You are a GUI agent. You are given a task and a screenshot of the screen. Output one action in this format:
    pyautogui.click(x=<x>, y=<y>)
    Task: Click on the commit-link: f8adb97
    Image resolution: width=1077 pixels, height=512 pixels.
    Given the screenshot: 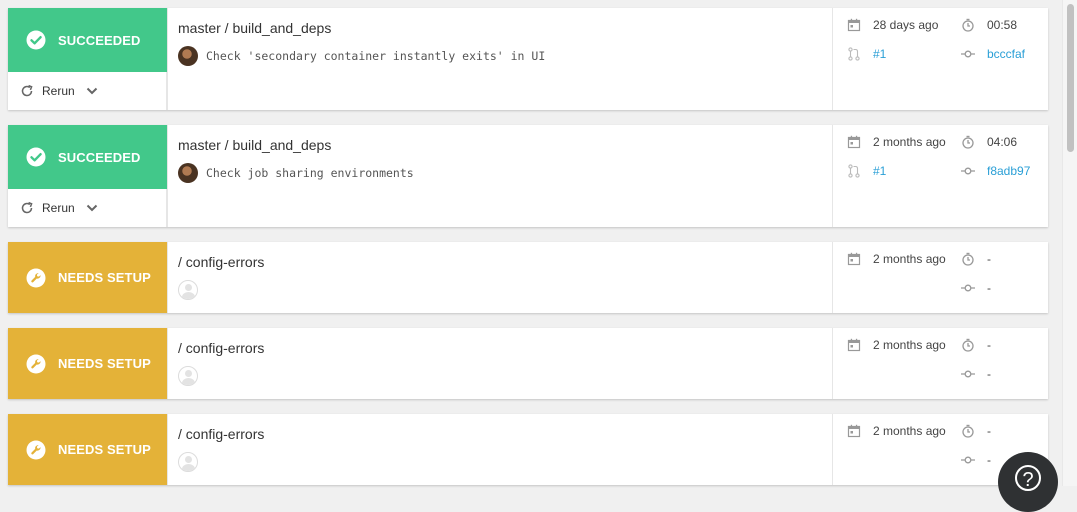 What is the action you would take?
    pyautogui.click(x=1008, y=171)
    